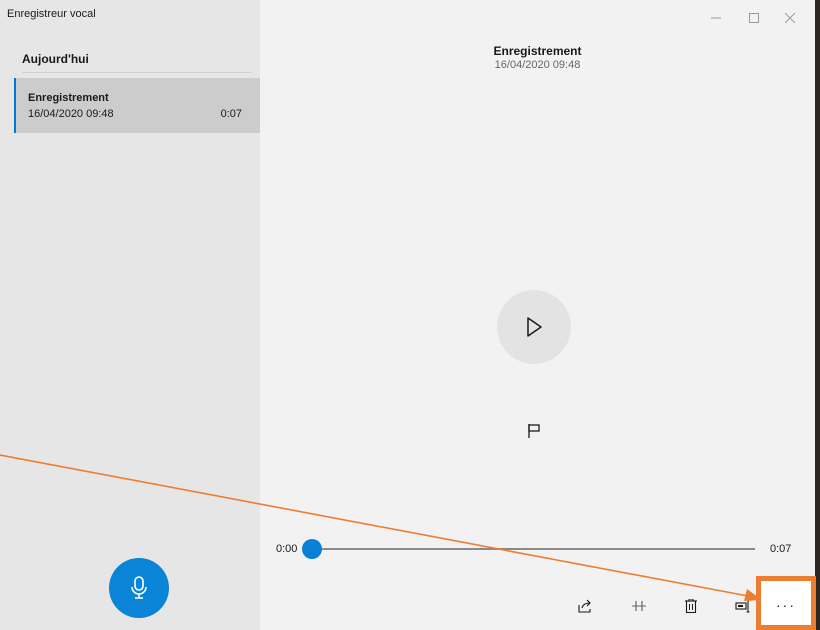 The height and width of the screenshot is (630, 820). I want to click on app-title: Enregistreur vocal, so click(51, 14).